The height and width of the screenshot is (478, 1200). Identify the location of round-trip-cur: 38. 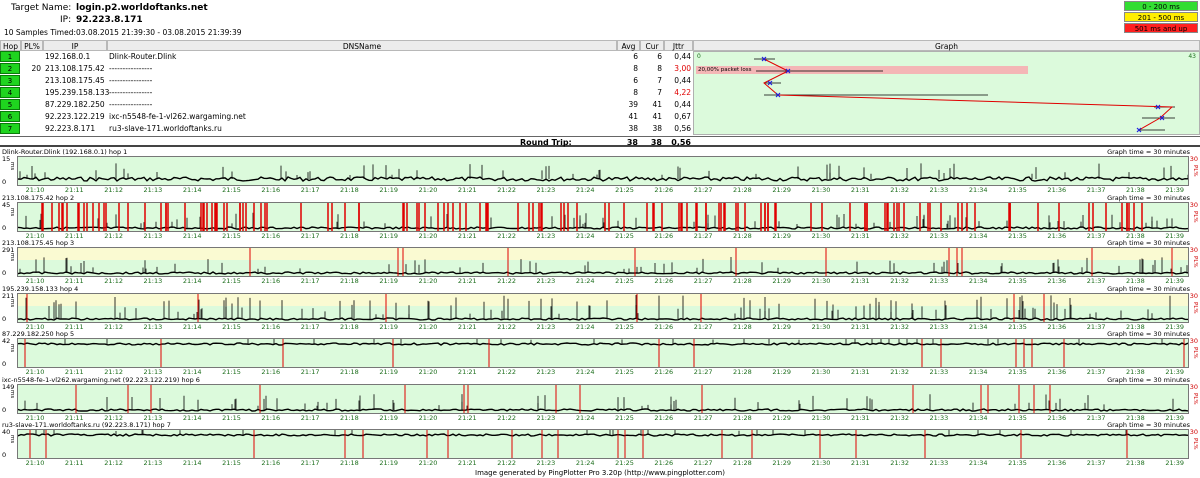
(656, 142).